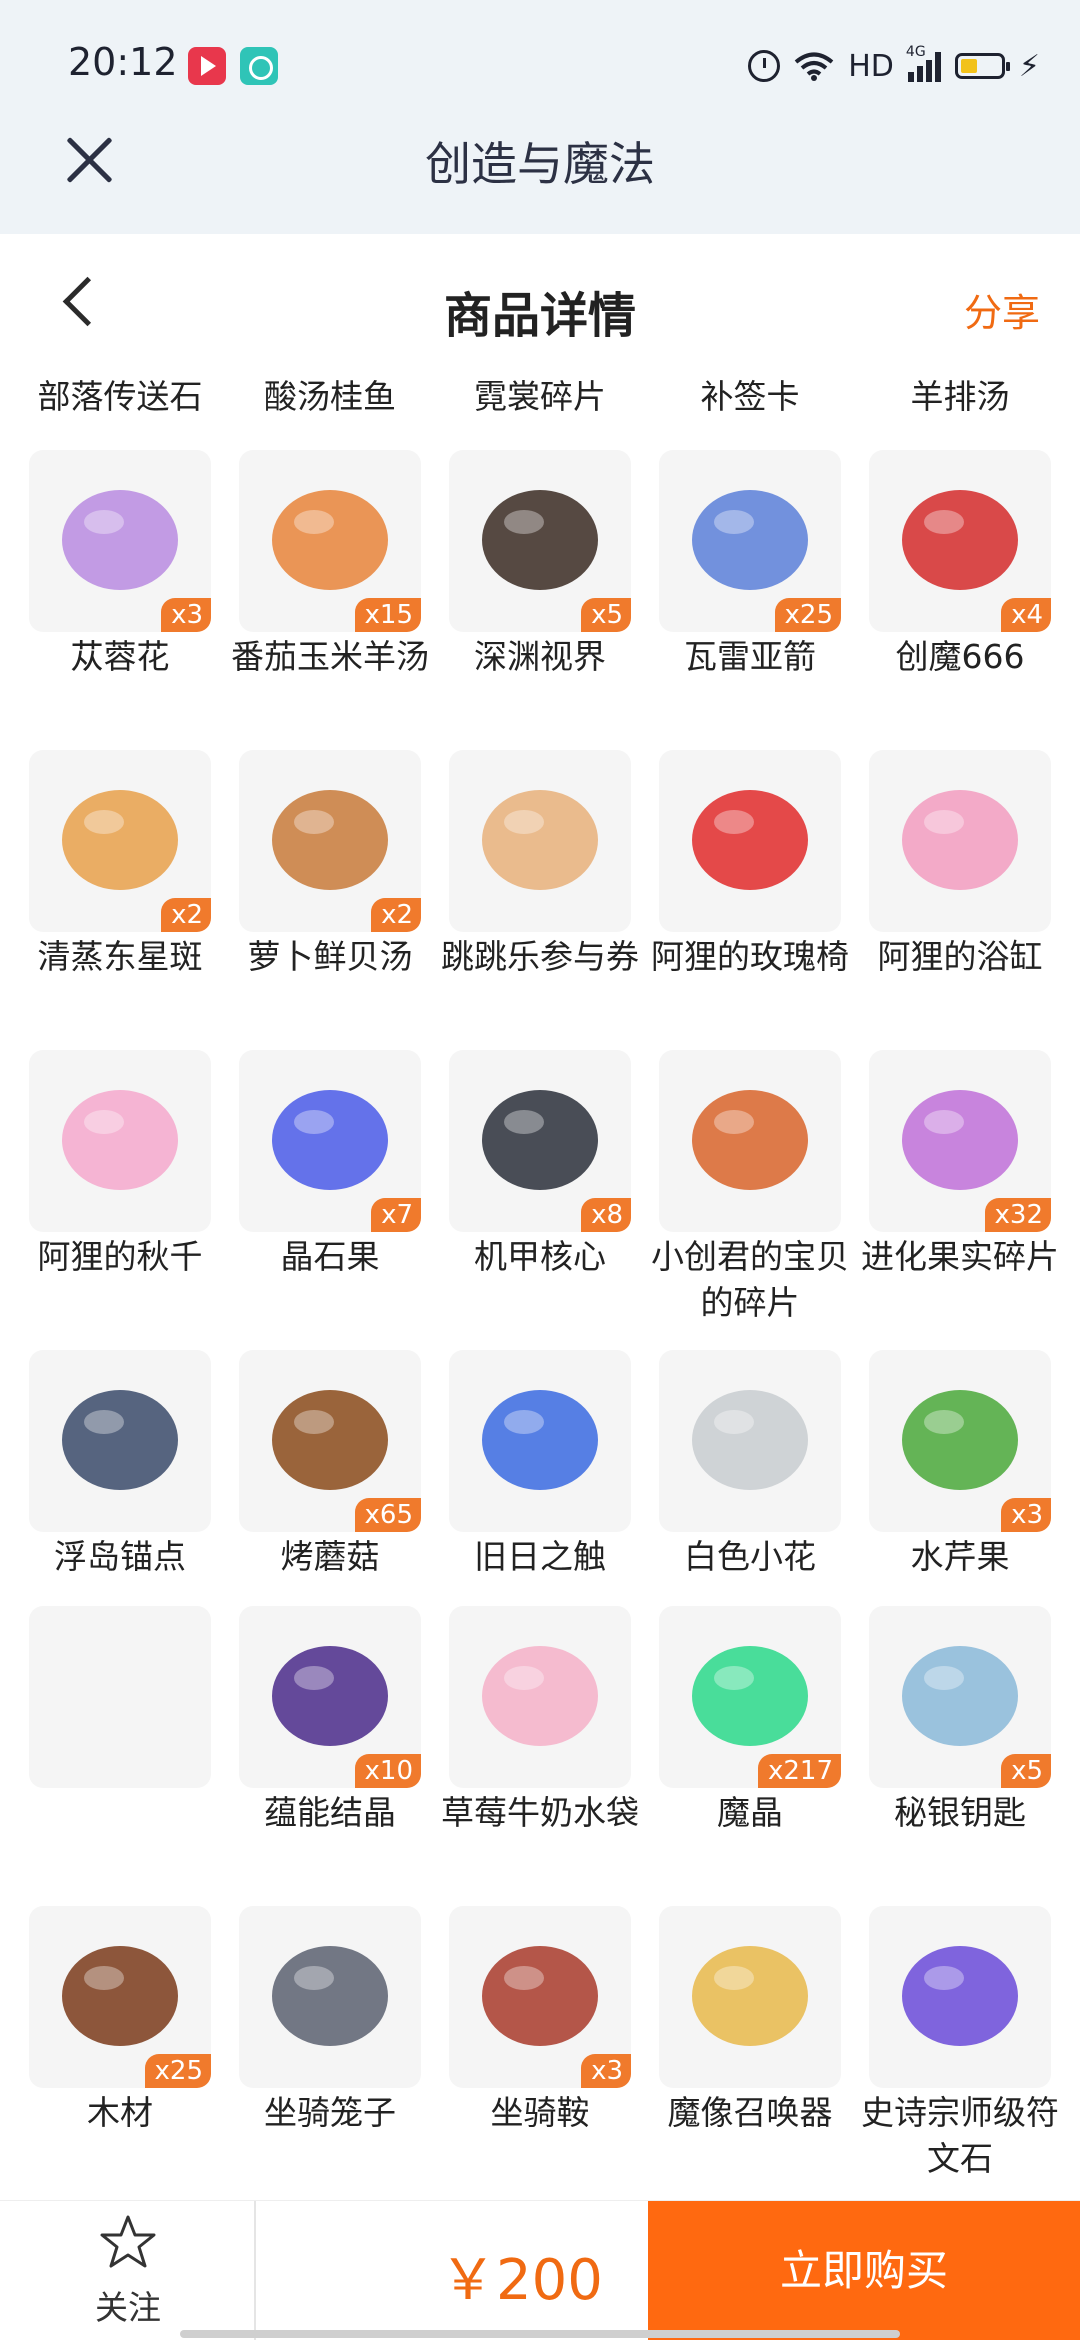 This screenshot has height=2340, width=1080. Describe the element at coordinates (750, 1812) in the screenshot. I see `item-name: 魔晶` at that location.